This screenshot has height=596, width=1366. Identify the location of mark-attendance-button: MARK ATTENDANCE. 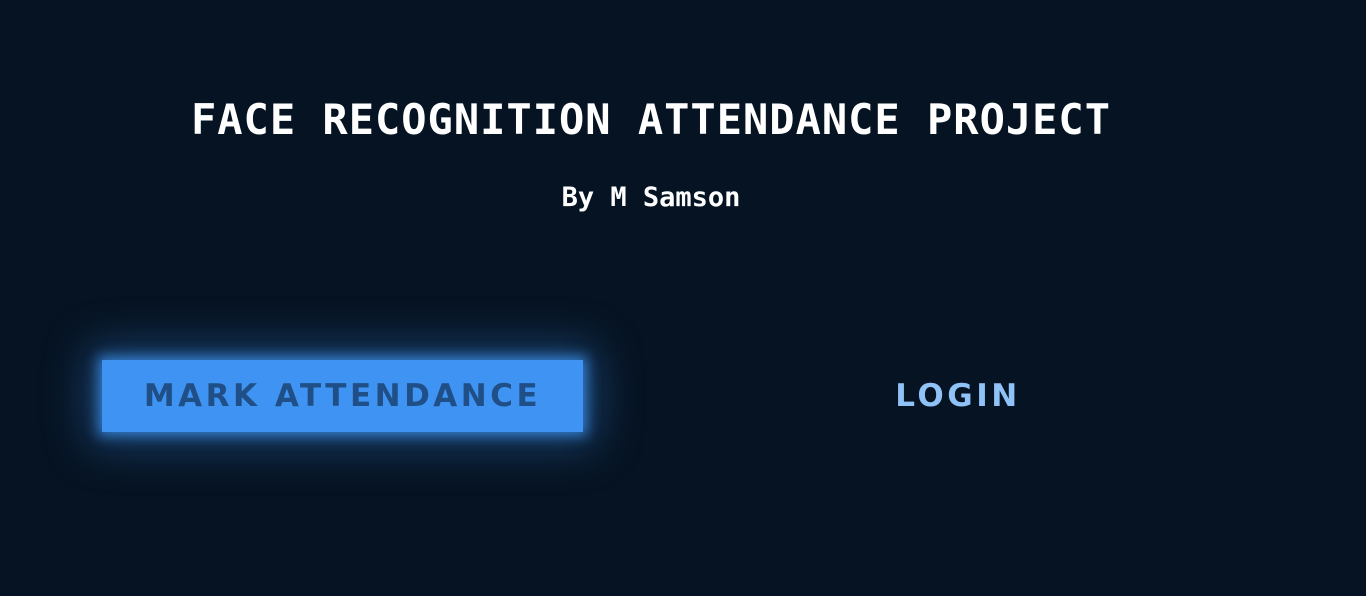
(342, 396).